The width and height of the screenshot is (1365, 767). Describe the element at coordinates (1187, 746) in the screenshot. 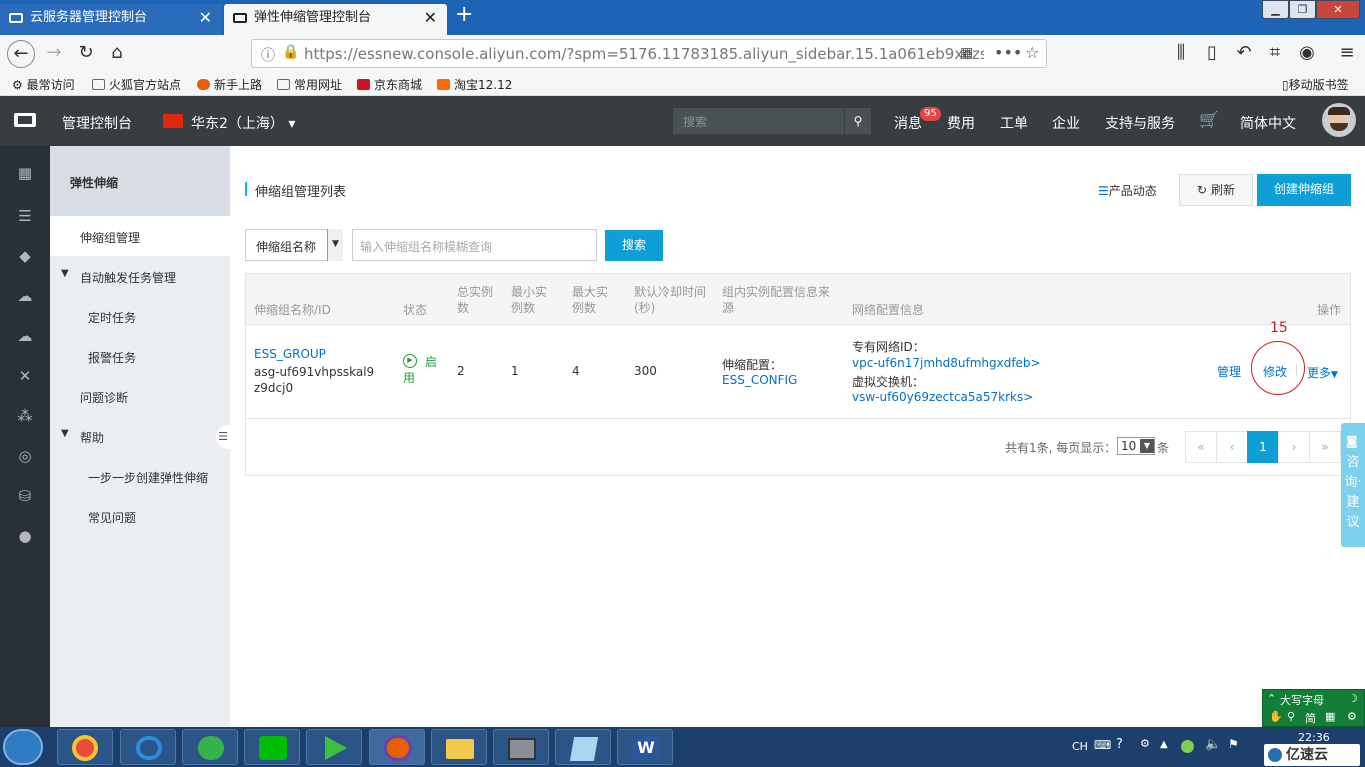

I see `network-status-icon` at that location.